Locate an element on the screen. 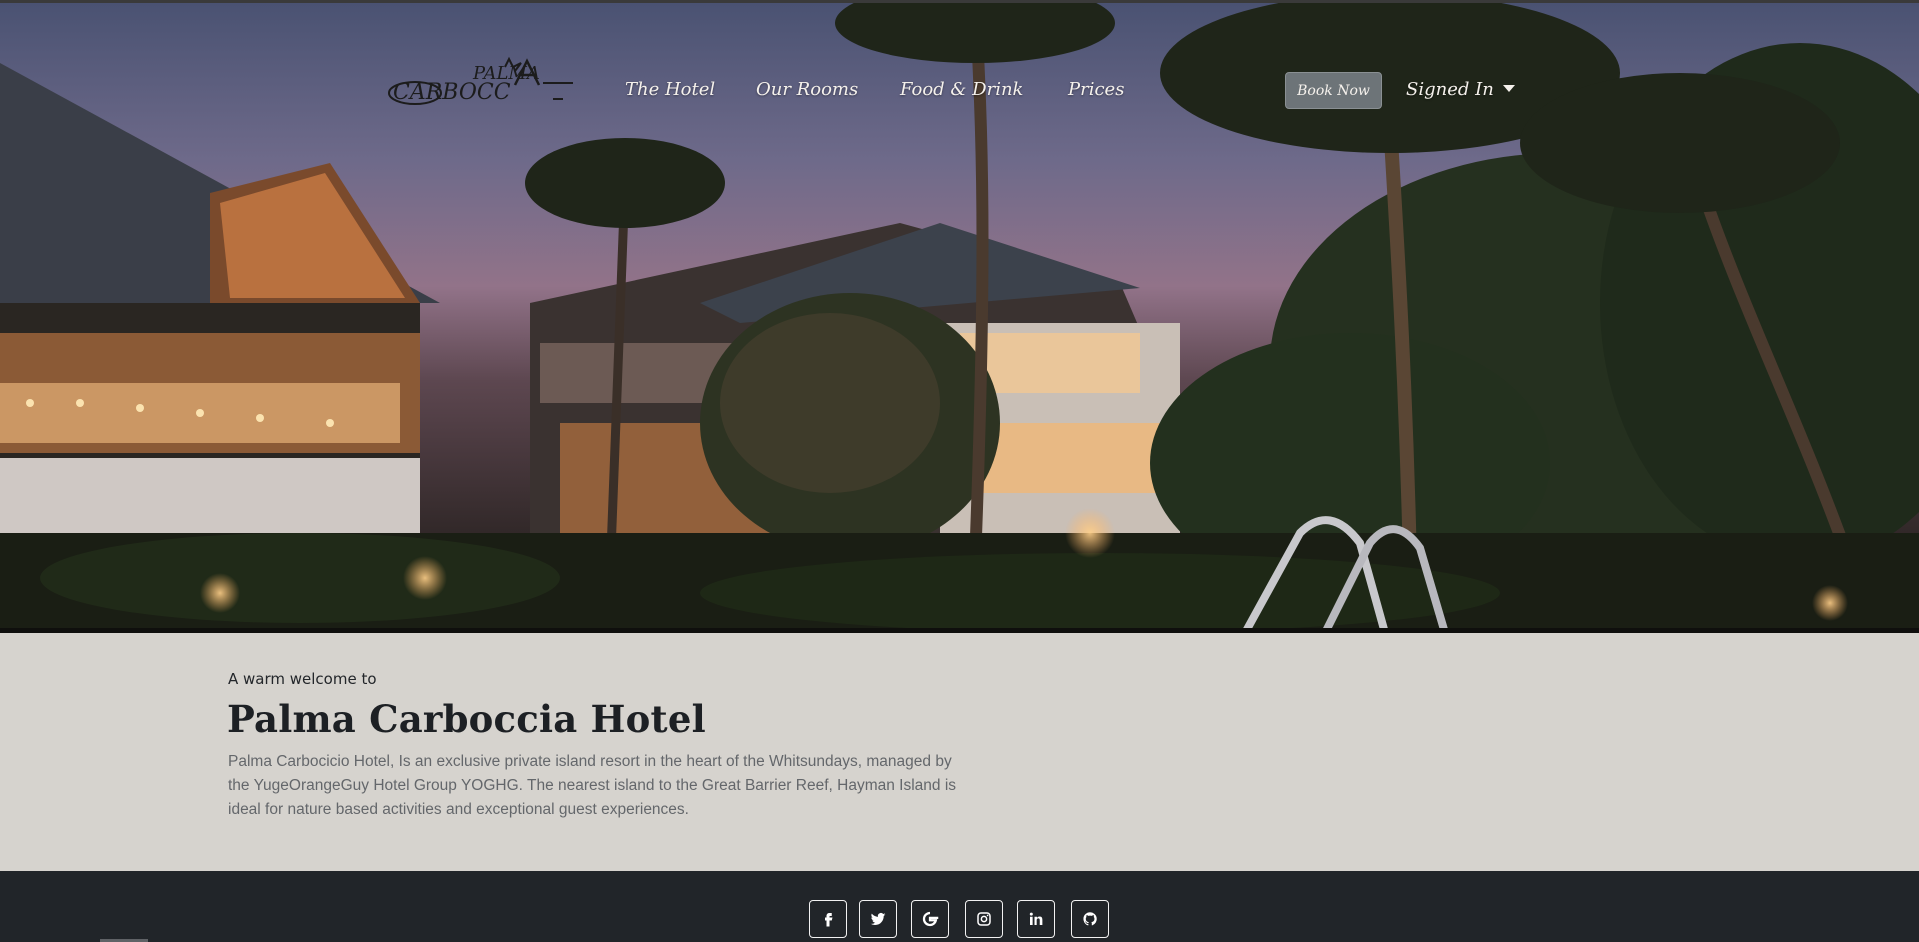 The height and width of the screenshot is (942, 1919). welcome-title: Palma Carboccia Hotel is located at coordinates (466, 719).